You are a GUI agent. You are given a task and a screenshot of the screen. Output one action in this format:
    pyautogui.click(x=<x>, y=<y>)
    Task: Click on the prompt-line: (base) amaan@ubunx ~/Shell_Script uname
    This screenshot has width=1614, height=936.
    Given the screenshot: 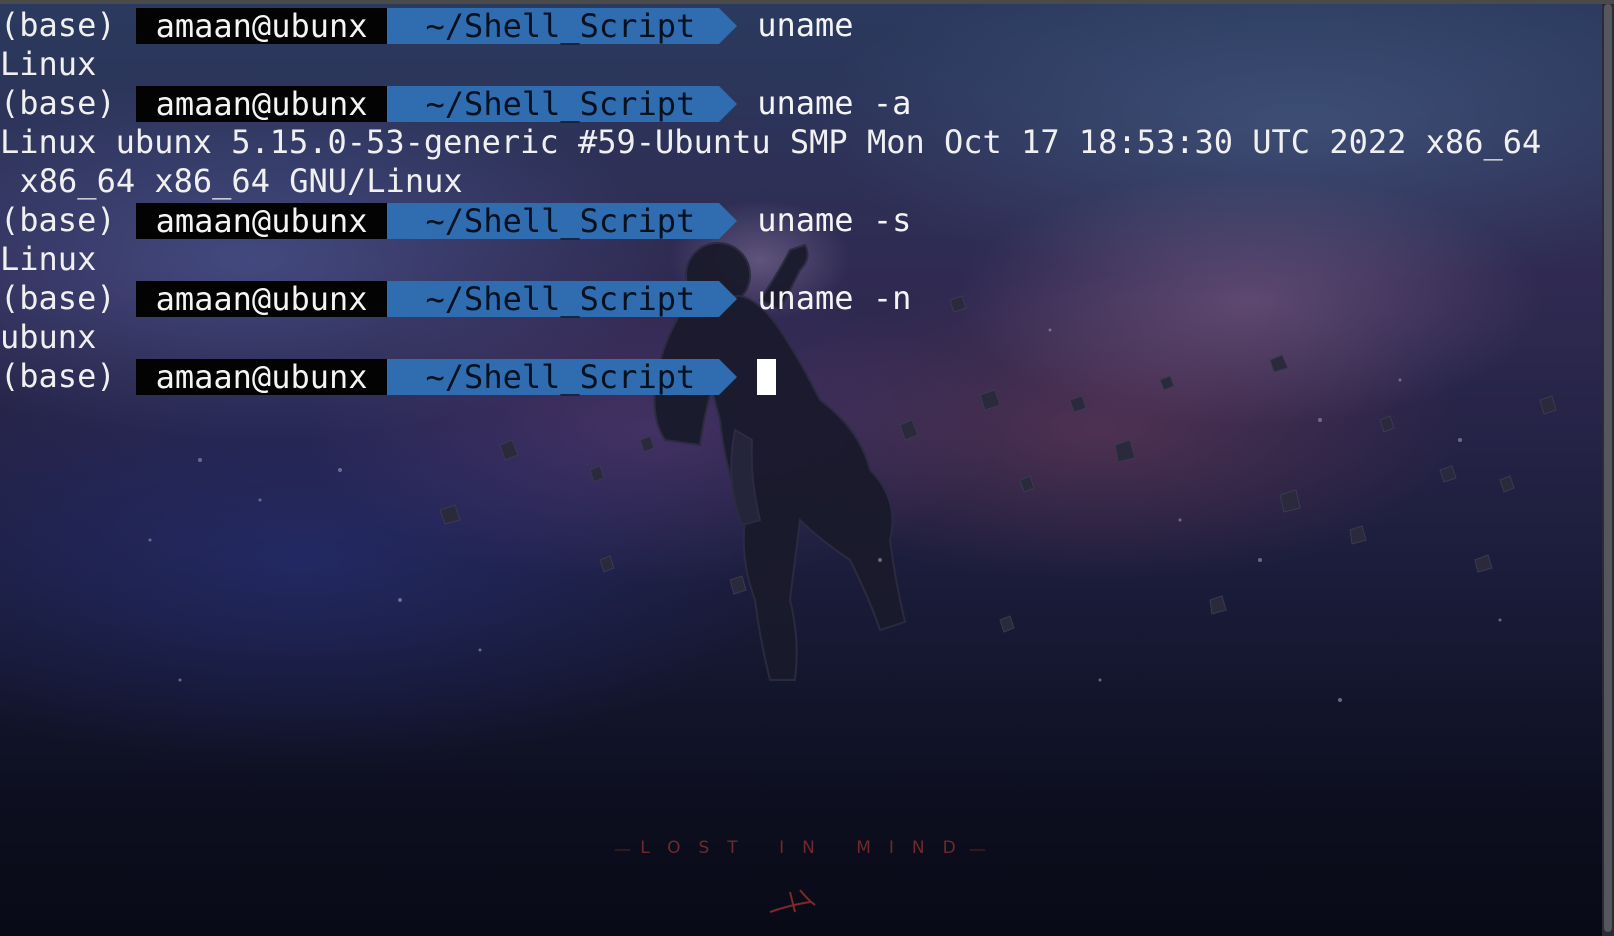 What is the action you would take?
    pyautogui.click(x=770, y=25)
    